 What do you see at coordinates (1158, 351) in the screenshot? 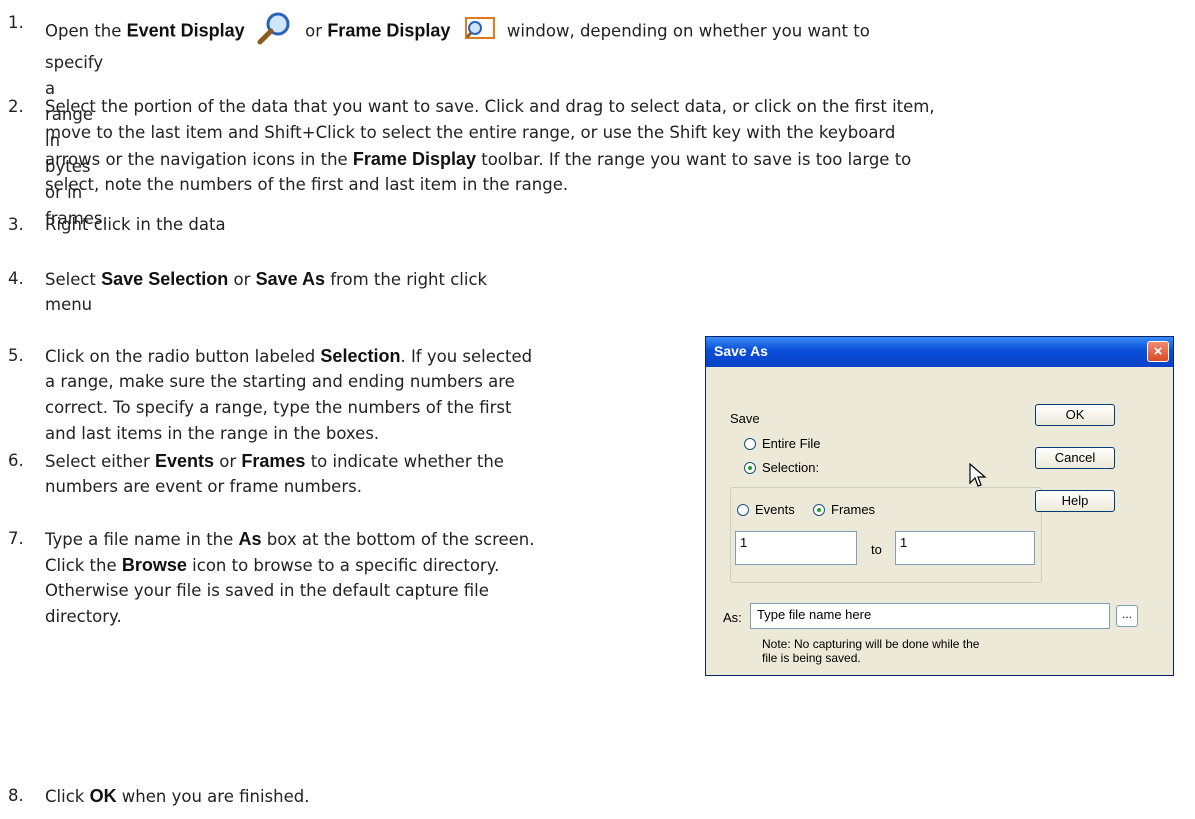
I see `close-button: ×` at bounding box center [1158, 351].